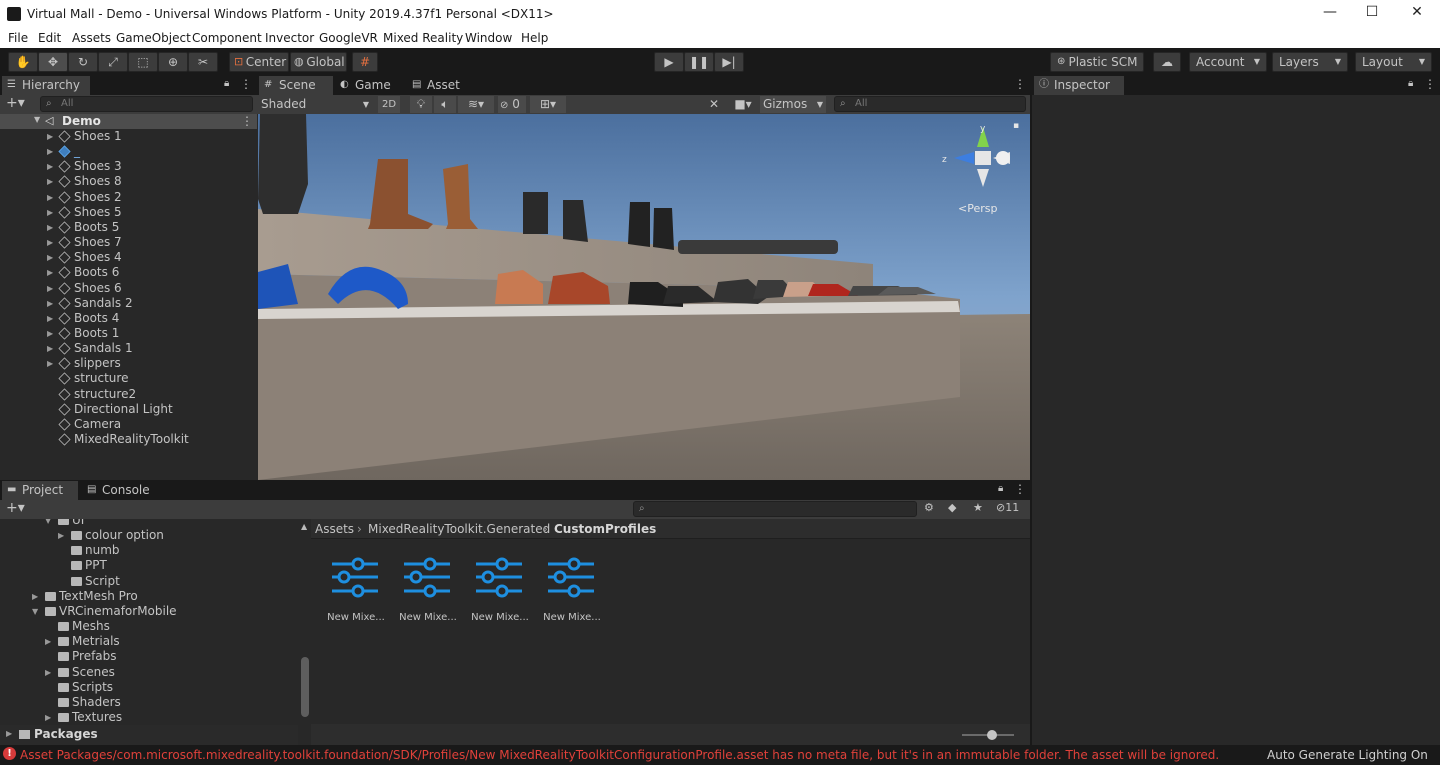  I want to click on tab-inspector: ⓘ Inspector, so click(1079, 85).